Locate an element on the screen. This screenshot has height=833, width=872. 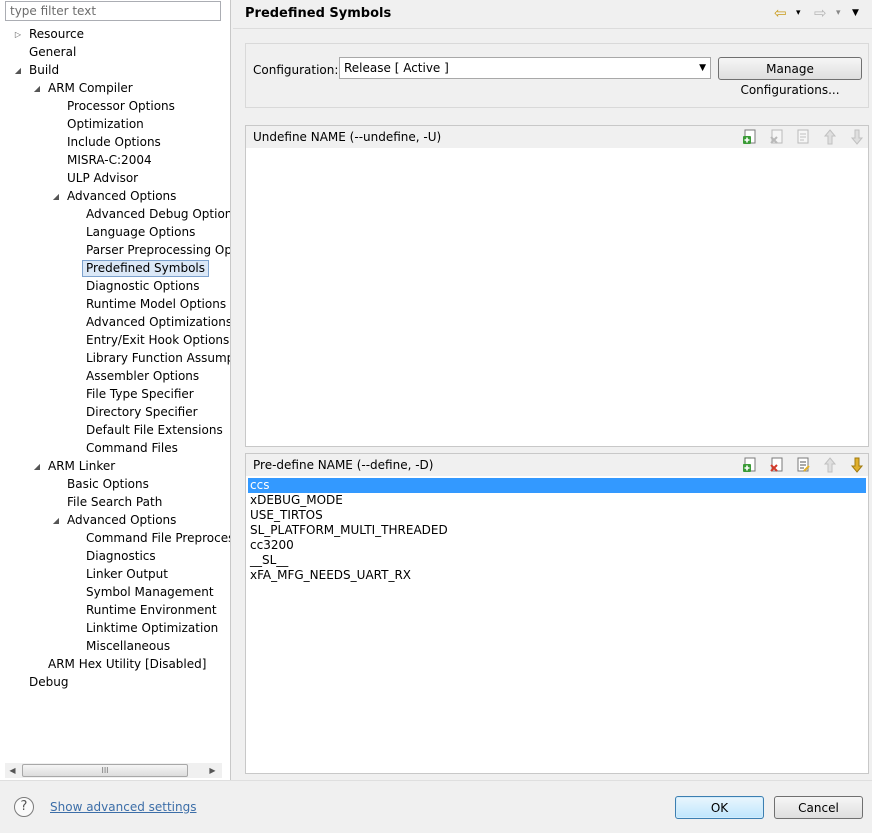
tree-item-label: ULP Advisor is located at coordinates (103, 178).